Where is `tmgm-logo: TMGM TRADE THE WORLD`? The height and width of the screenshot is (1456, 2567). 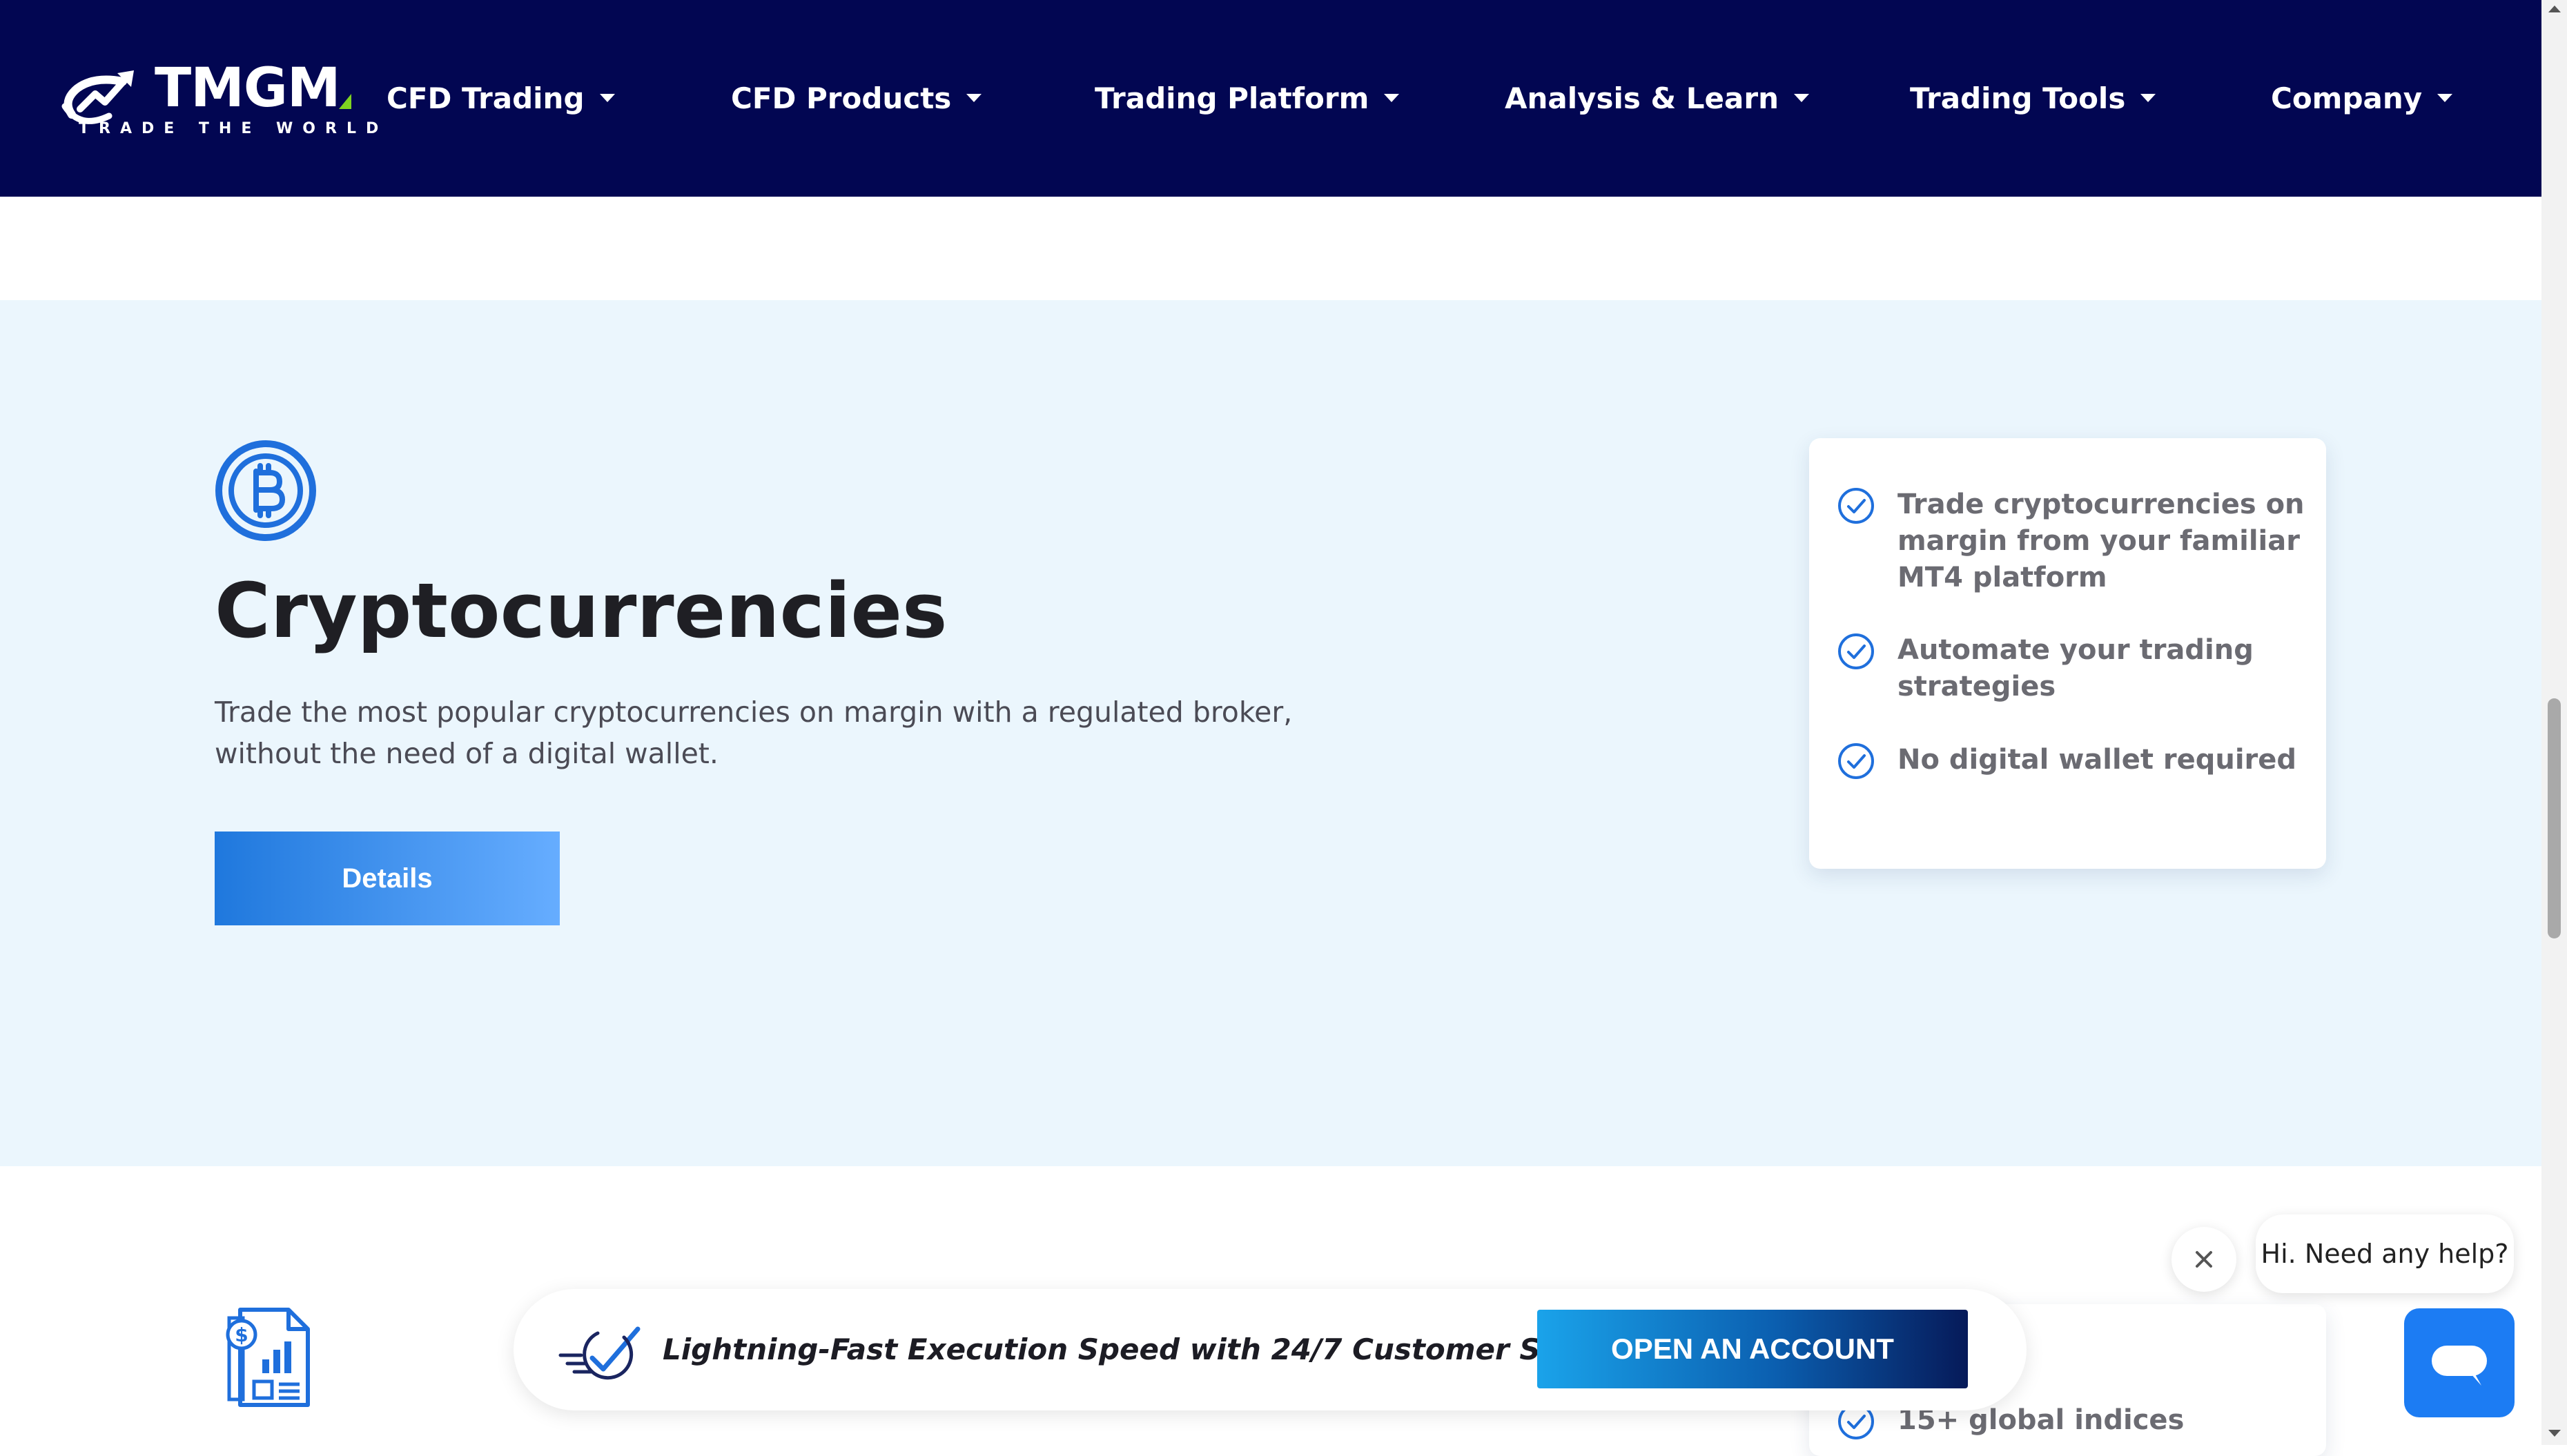 tmgm-logo: TMGM TRADE THE WORLD is located at coordinates (218, 97).